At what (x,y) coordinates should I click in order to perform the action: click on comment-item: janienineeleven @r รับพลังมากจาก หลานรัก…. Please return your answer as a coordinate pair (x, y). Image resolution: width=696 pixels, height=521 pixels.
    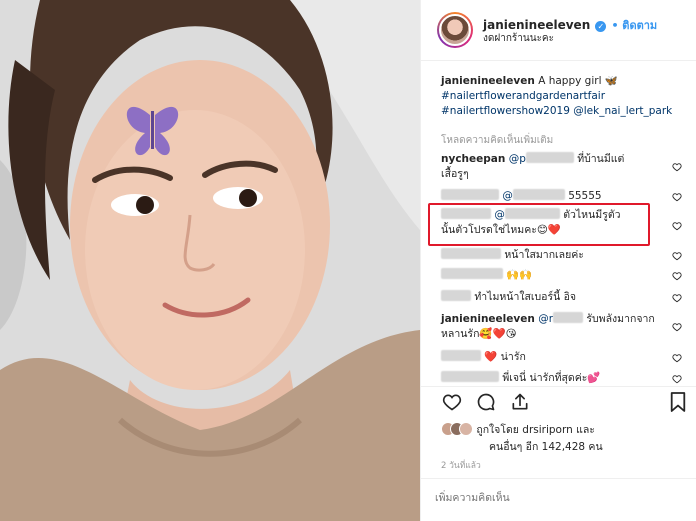
    Looking at the image, I should click on (559, 327).